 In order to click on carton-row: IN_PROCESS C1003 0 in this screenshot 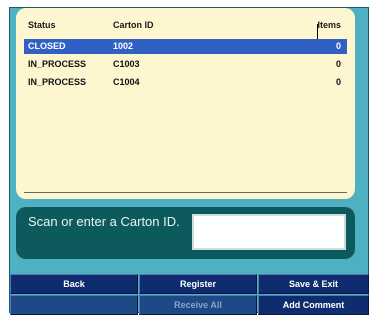, I will do `click(185, 64)`.